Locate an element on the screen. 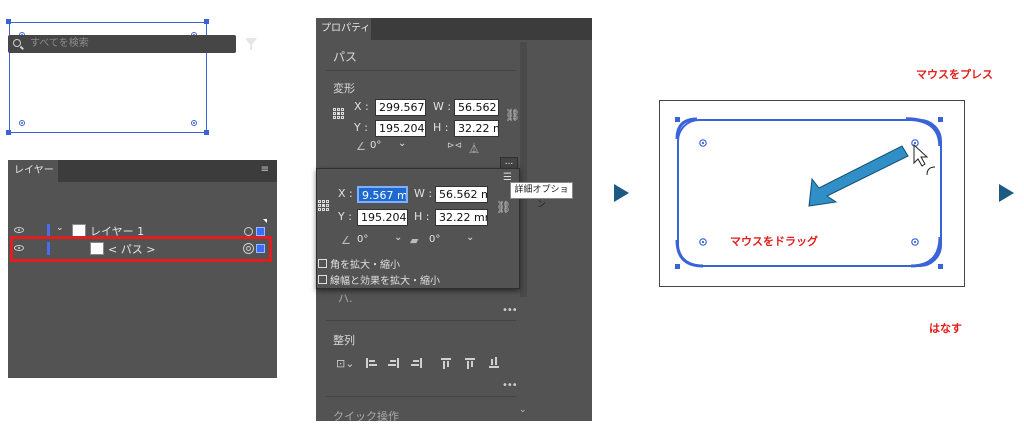 Image resolution: width=1024 pixels, height=424 pixels. bounding-handle-br is located at coordinates (206, 132).